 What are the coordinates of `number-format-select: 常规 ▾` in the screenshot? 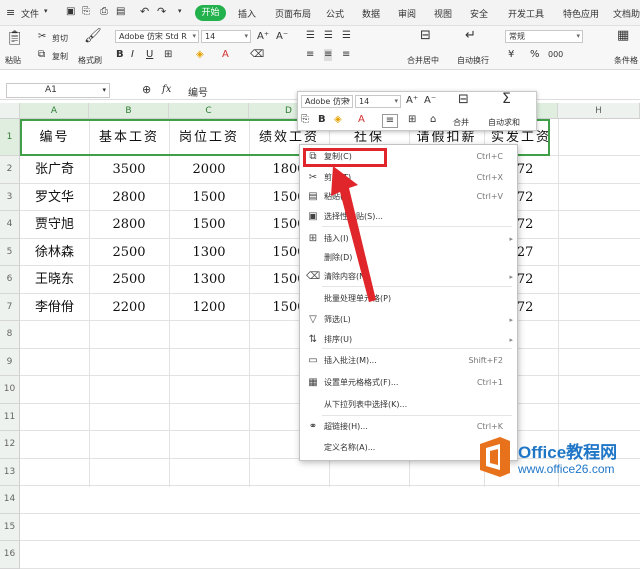 It's located at (544, 36).